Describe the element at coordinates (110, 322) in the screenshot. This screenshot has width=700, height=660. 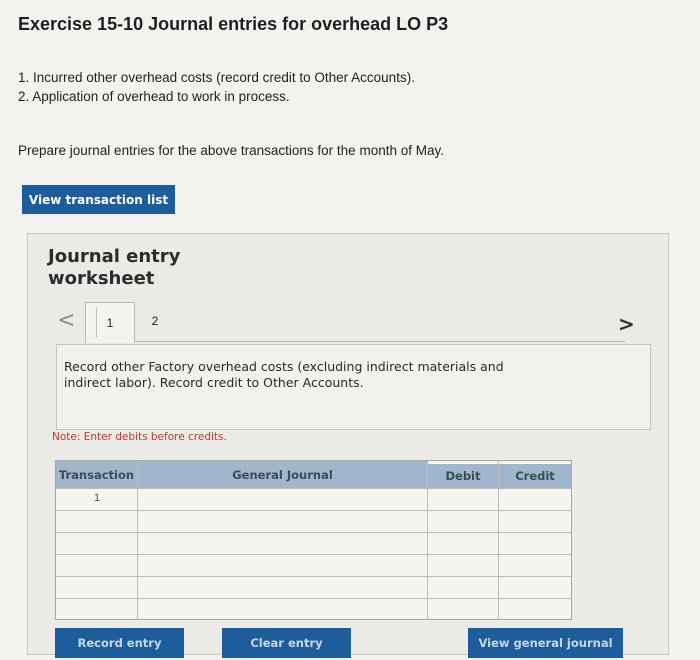
I see `tab-transaction-1: 1` at that location.